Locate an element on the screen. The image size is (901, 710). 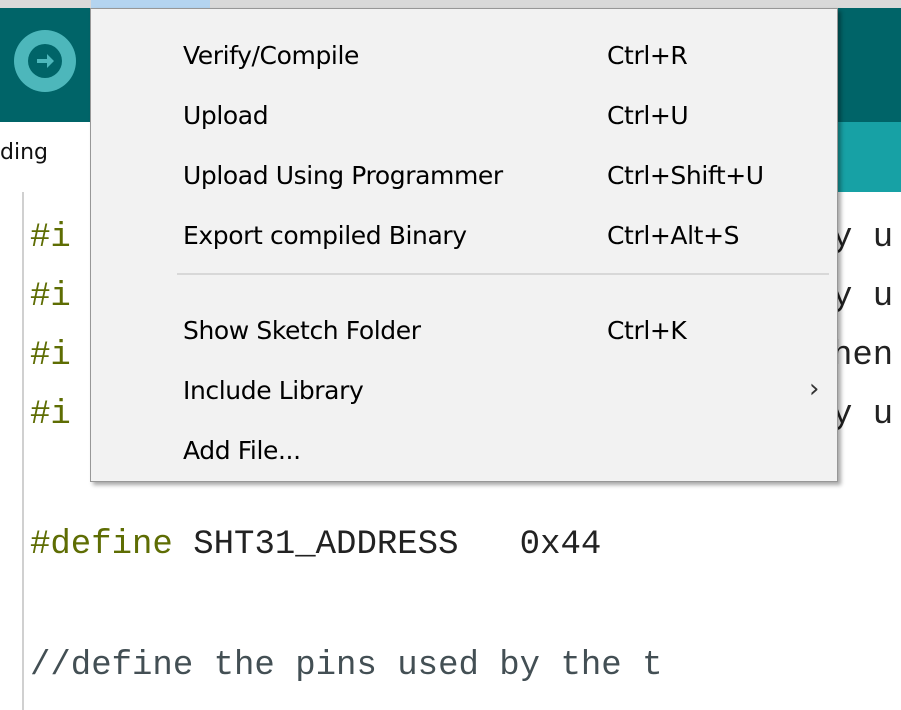
menu-item-label: Verify/Compile is located at coordinates (271, 55).